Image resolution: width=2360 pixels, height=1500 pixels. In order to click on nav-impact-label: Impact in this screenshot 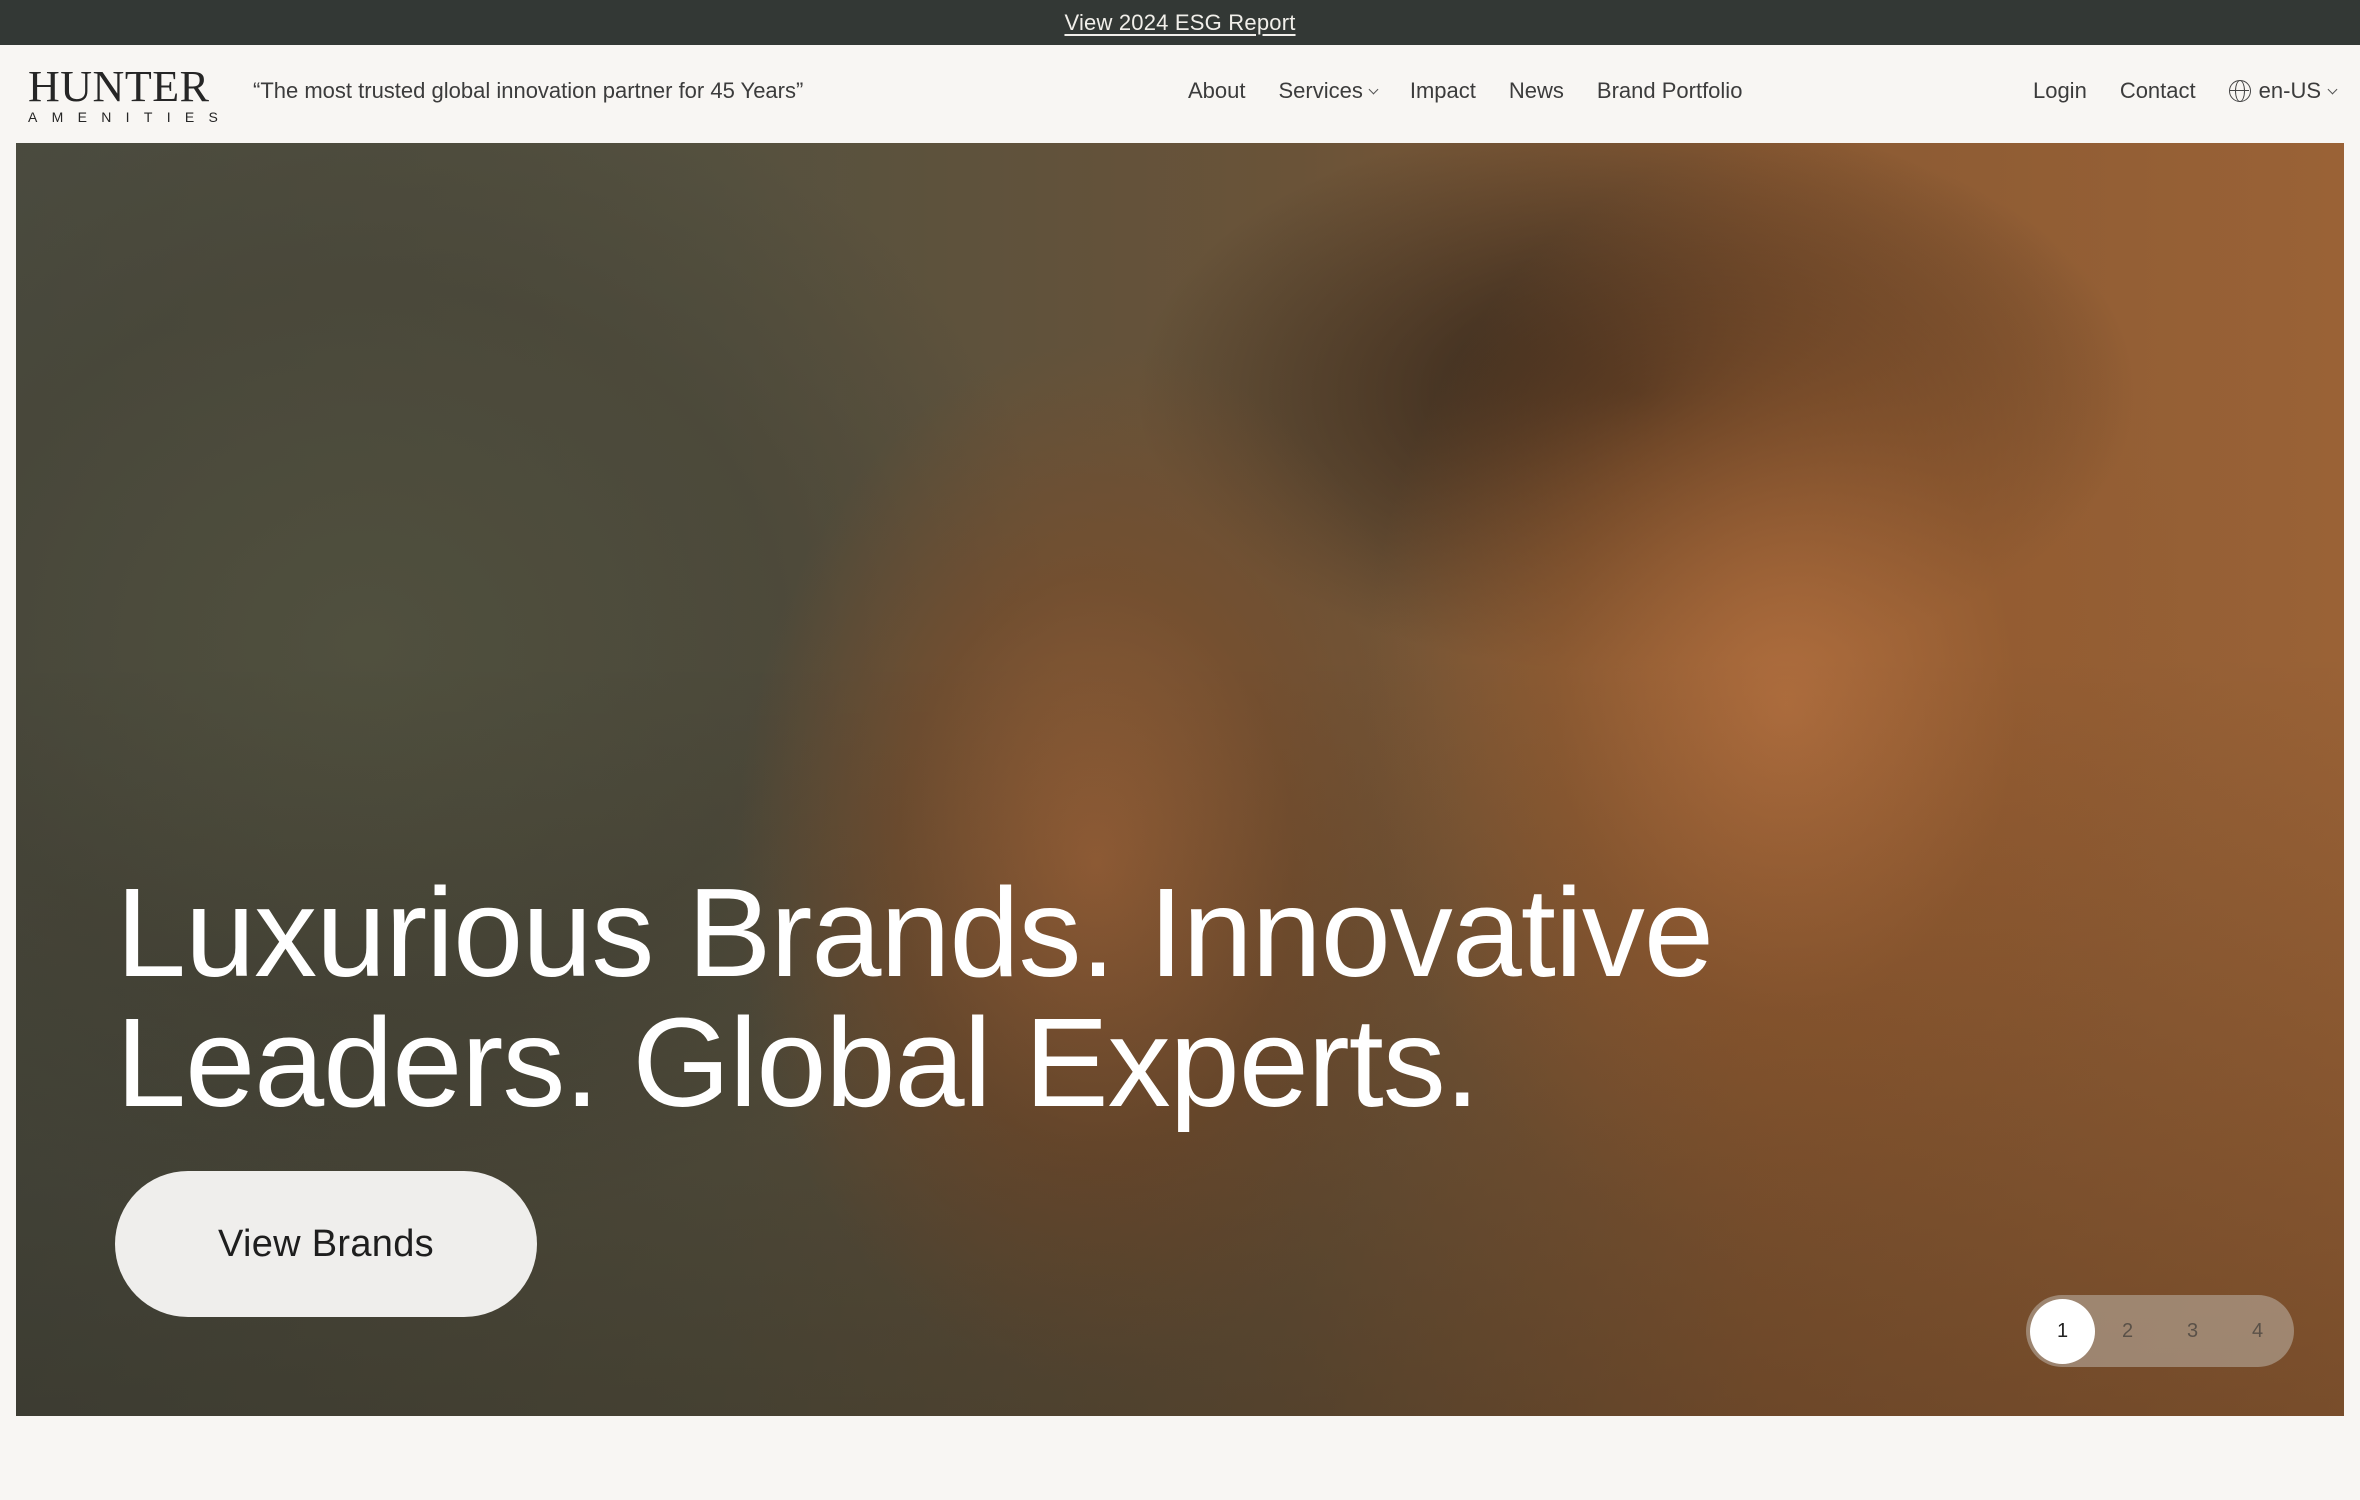, I will do `click(1442, 90)`.